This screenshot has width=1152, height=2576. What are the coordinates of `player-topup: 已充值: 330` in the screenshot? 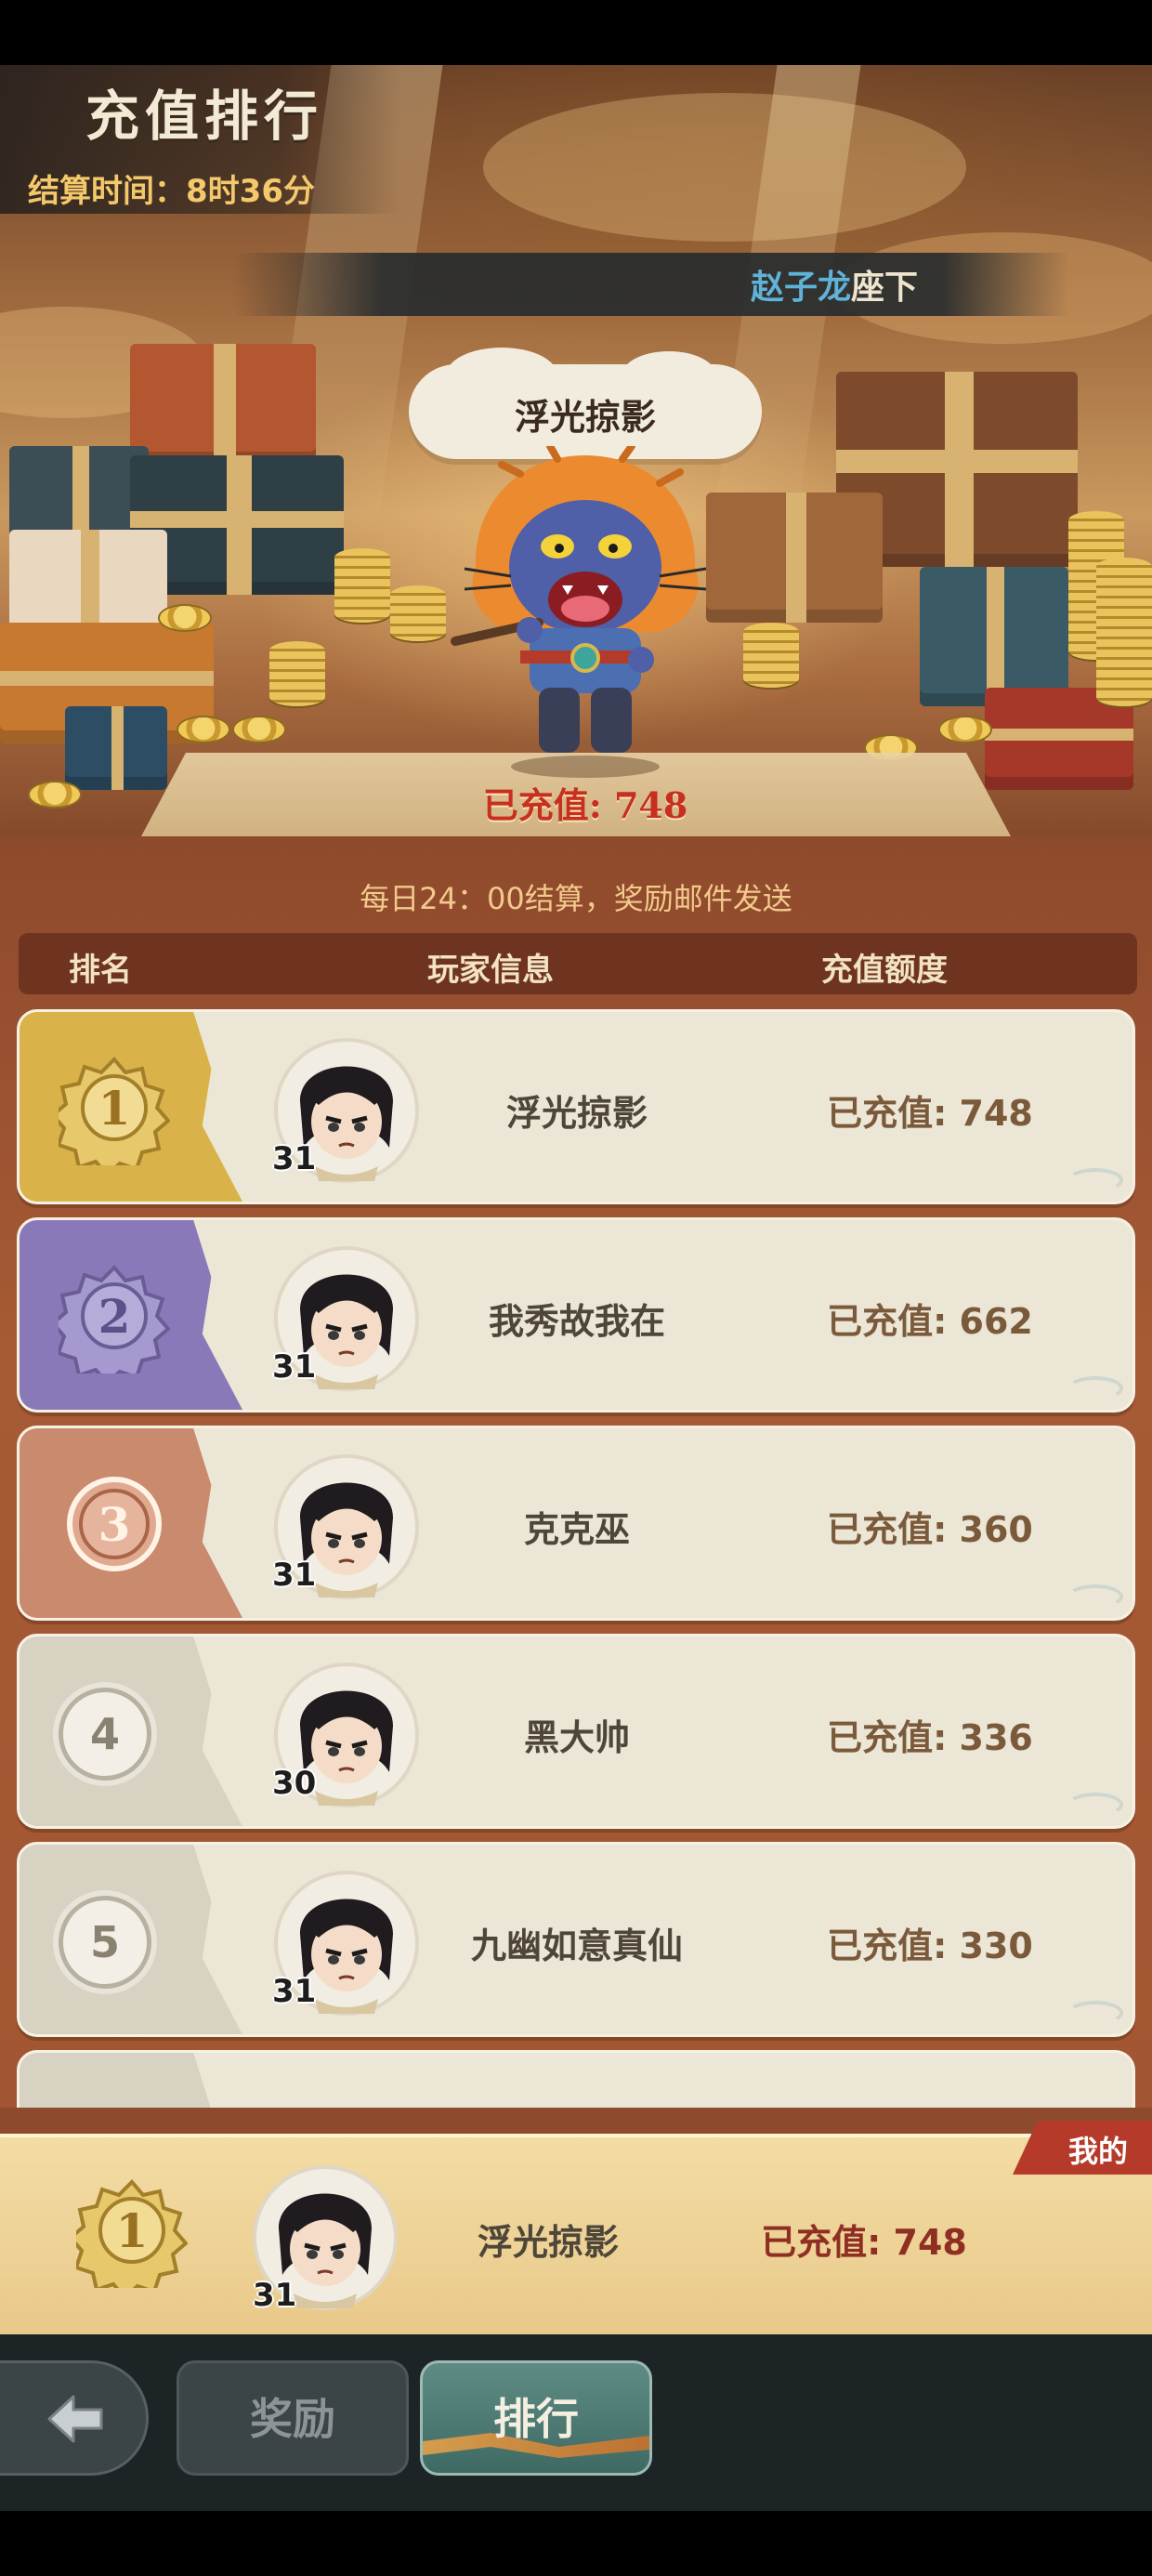 It's located at (930, 1945).